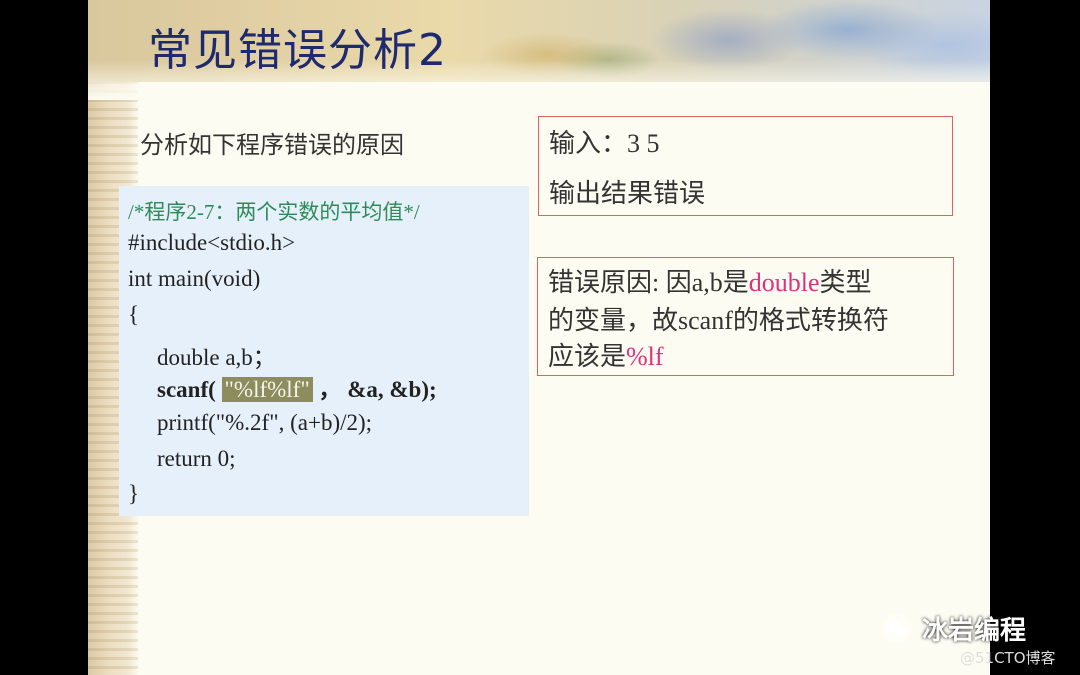  I want to click on slide-subtitle: 分析如下程序错误的原因, so click(272, 145).